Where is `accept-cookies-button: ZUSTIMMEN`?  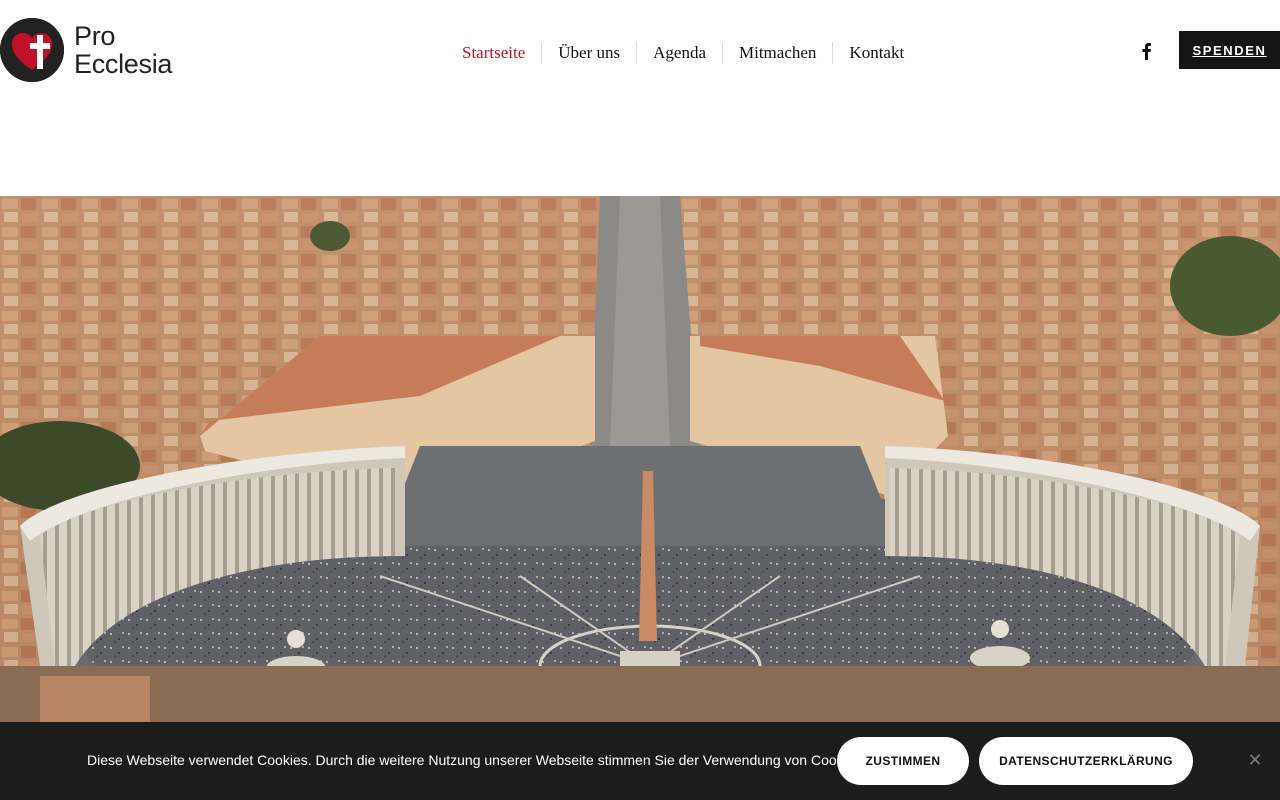 accept-cookies-button: ZUSTIMMEN is located at coordinates (903, 761).